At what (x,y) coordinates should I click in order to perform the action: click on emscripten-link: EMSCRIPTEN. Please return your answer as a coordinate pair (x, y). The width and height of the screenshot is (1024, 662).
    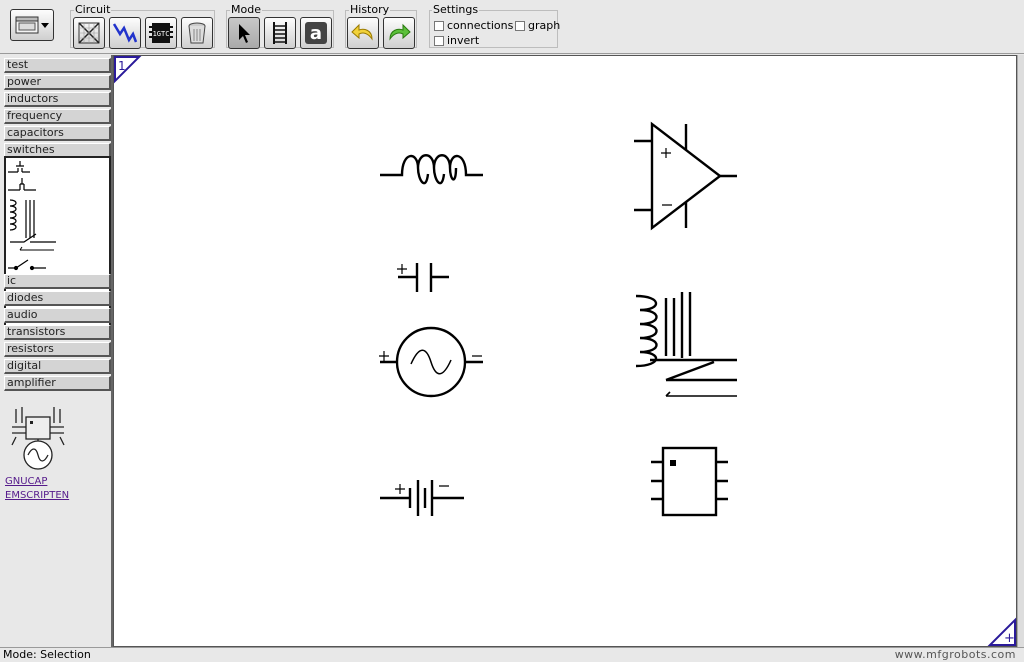
    Looking at the image, I should click on (37, 495).